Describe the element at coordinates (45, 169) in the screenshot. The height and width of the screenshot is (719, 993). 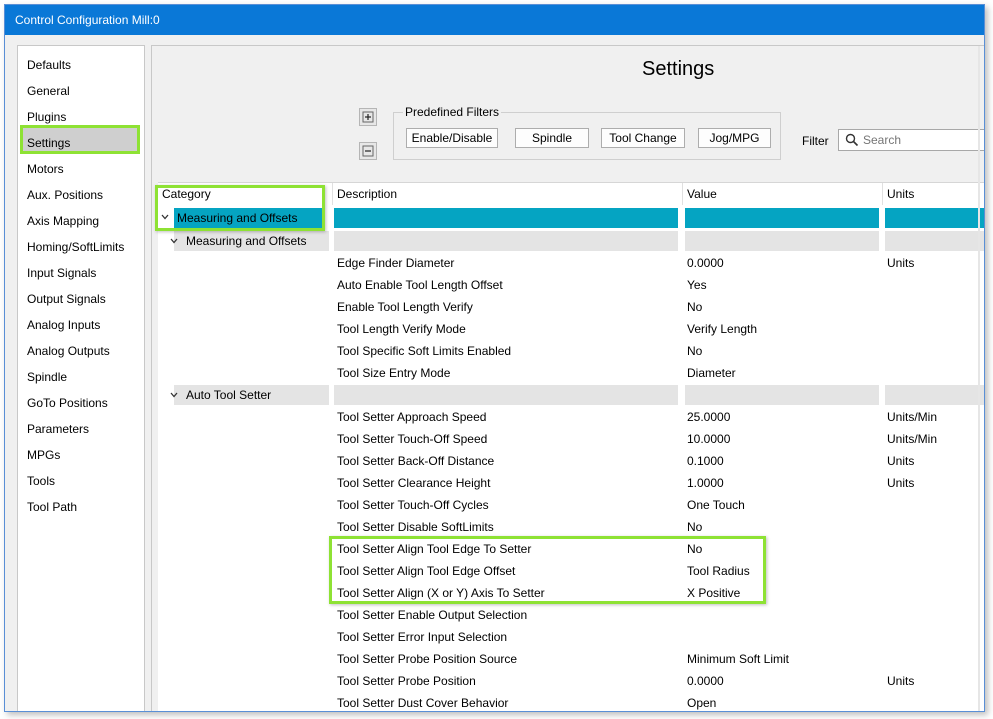
I see `sidebar-item-motors: Motors` at that location.